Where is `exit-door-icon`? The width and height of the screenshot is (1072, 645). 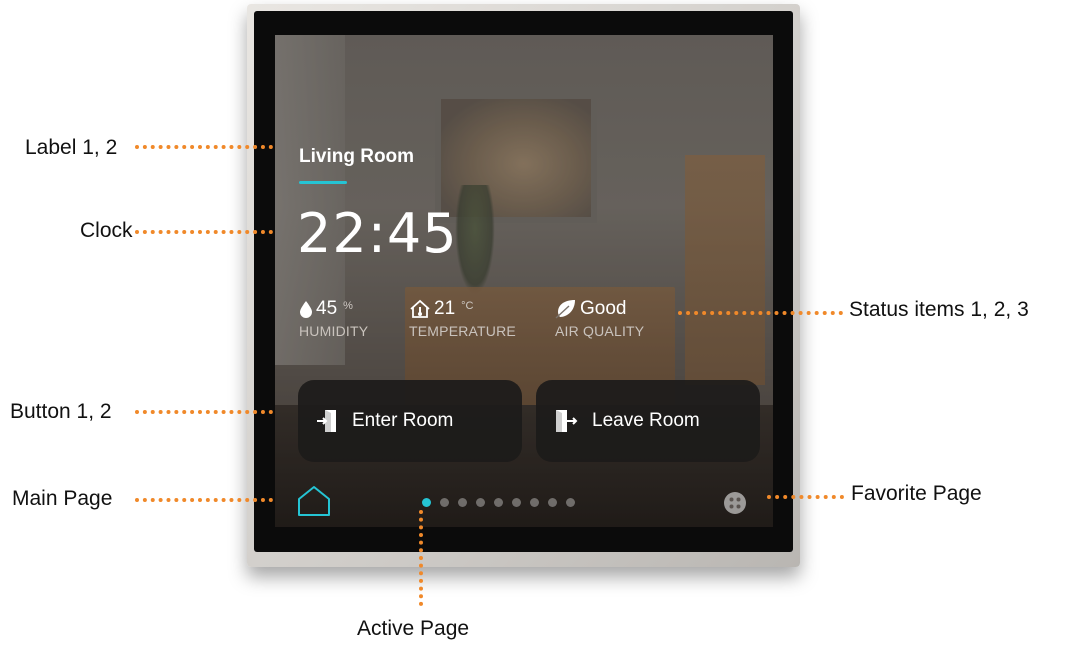 exit-door-icon is located at coordinates (567, 421).